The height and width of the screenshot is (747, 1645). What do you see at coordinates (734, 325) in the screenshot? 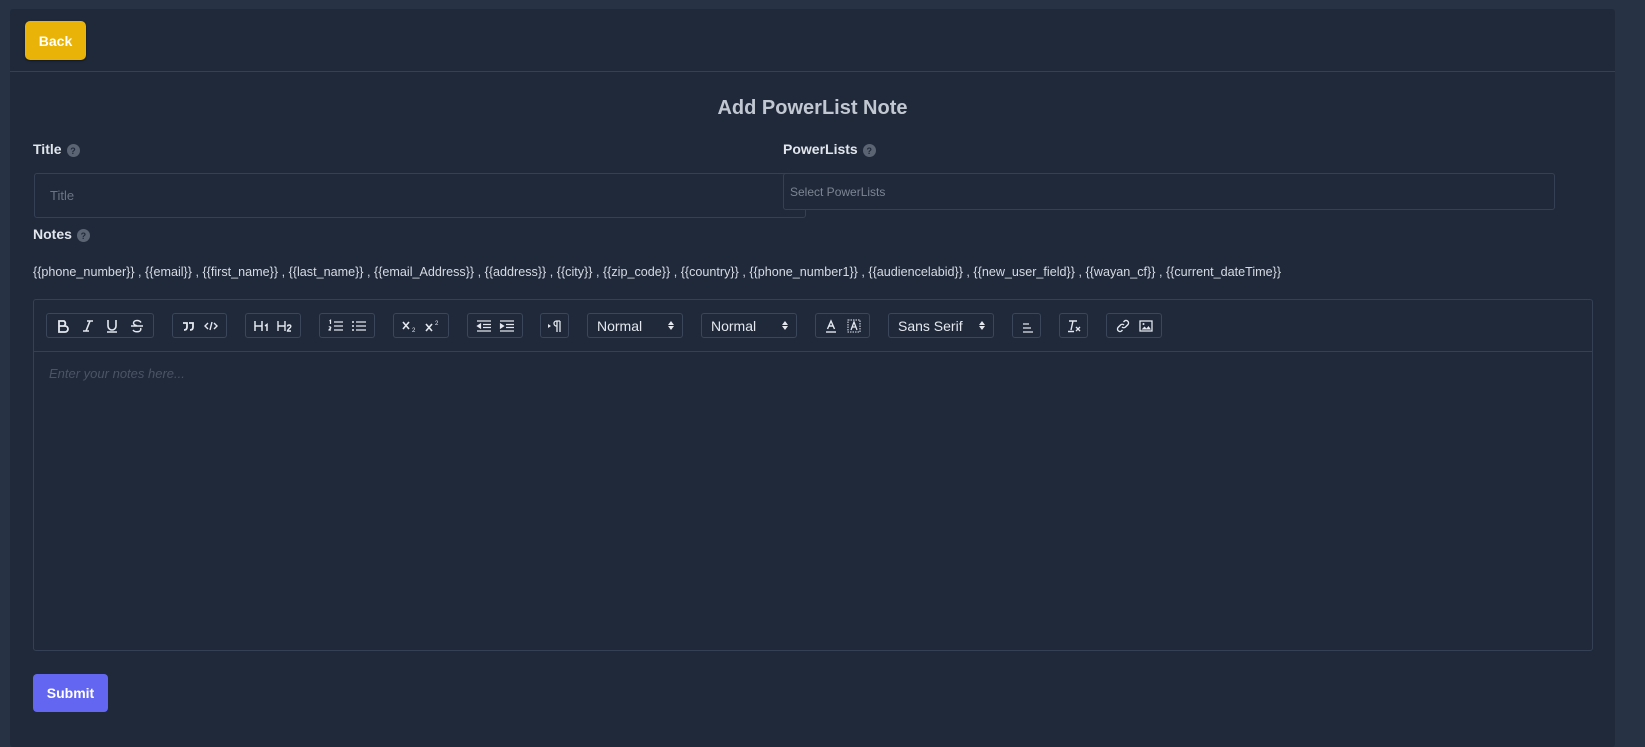
I see `header-select-value: Normal` at bounding box center [734, 325].